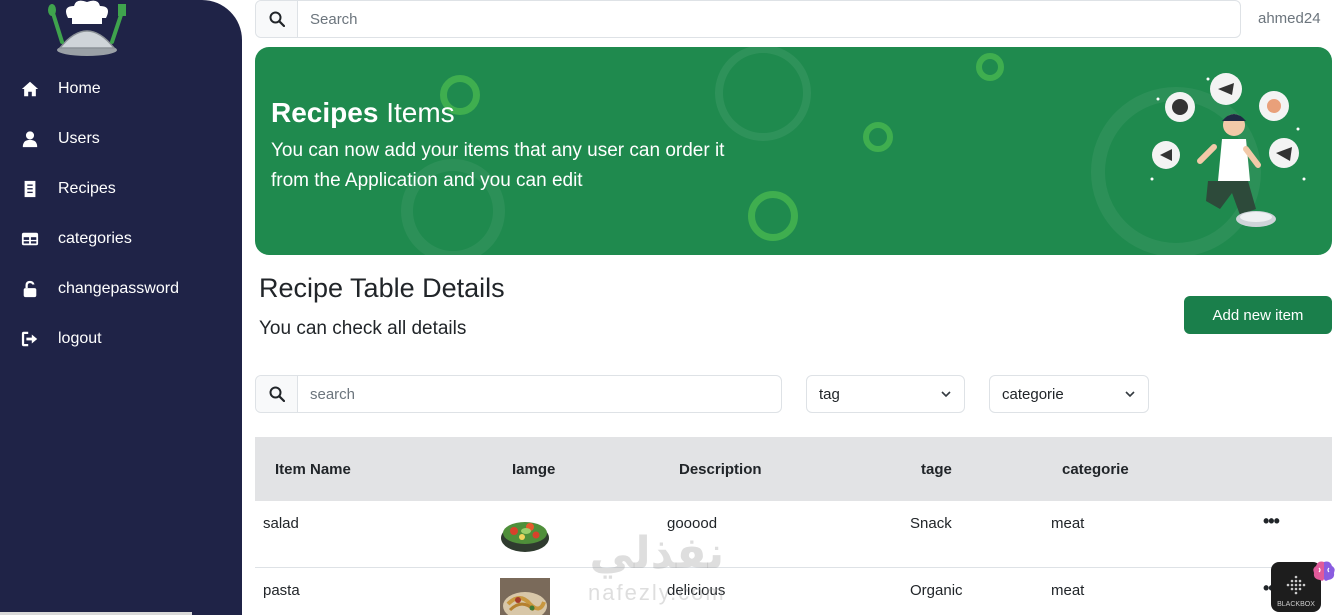  What do you see at coordinates (696, 590) in the screenshot?
I see `cell-description: delicious` at bounding box center [696, 590].